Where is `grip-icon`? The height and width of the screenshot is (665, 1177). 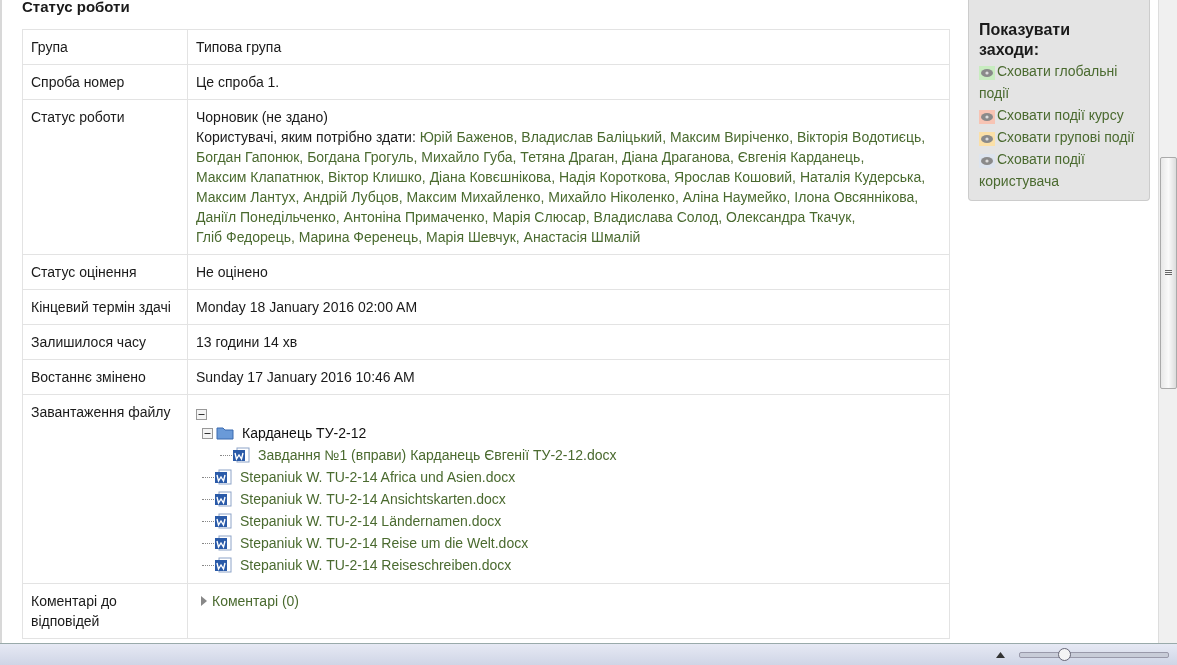
grip-icon is located at coordinates (1168, 273).